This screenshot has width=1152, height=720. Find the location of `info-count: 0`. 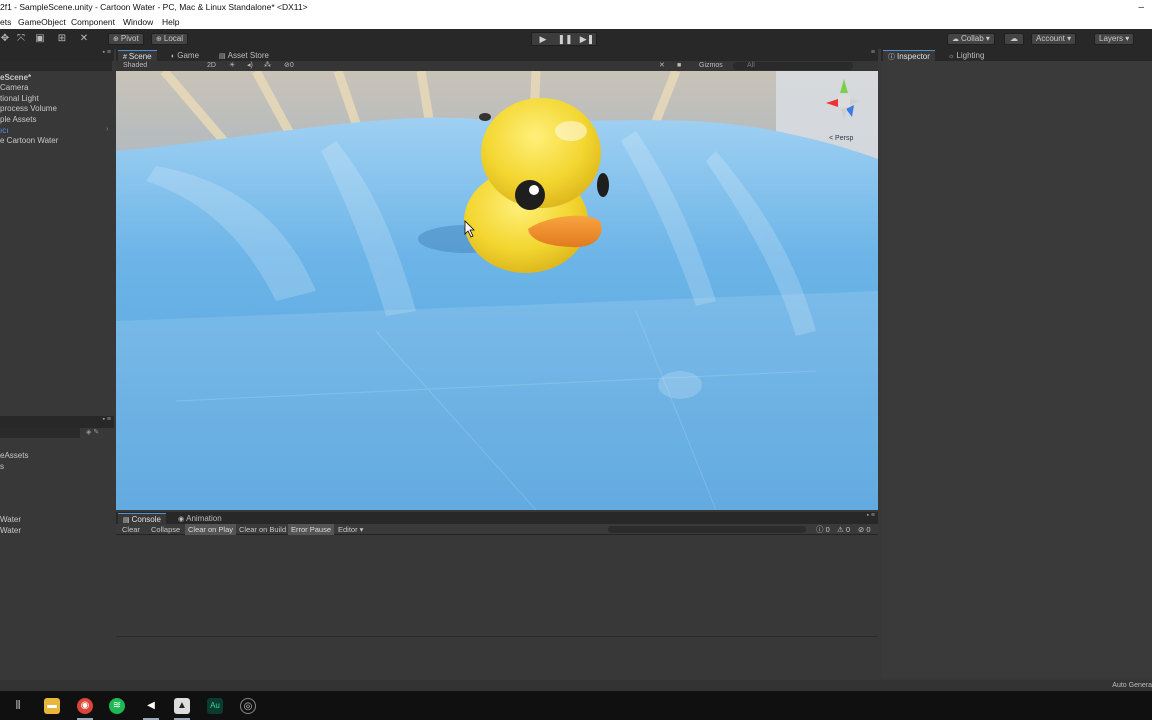

info-count: 0 is located at coordinates (827, 529).